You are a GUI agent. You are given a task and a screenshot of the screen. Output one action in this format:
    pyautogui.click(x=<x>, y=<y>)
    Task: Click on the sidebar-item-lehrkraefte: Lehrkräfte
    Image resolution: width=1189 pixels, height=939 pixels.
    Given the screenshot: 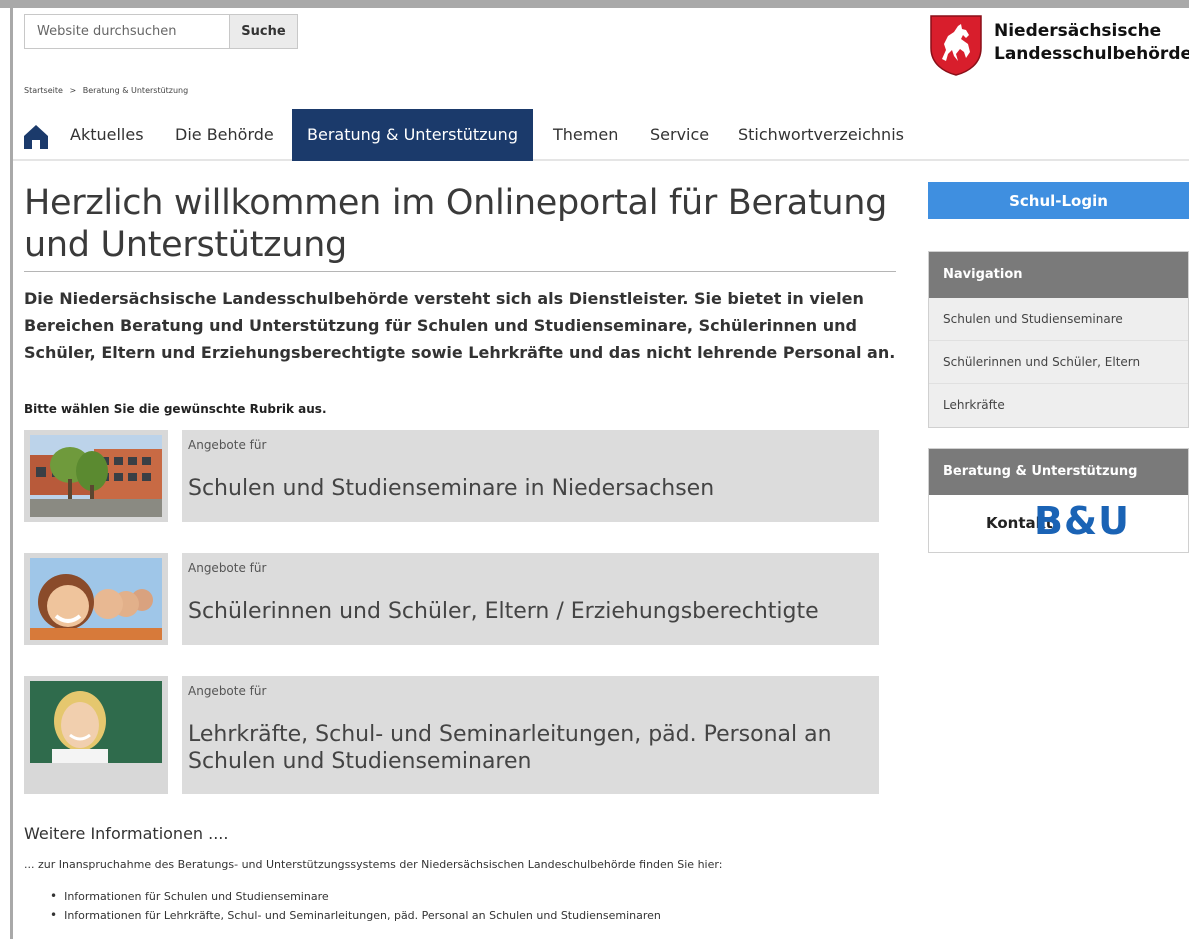 What is the action you would take?
    pyautogui.click(x=1058, y=405)
    